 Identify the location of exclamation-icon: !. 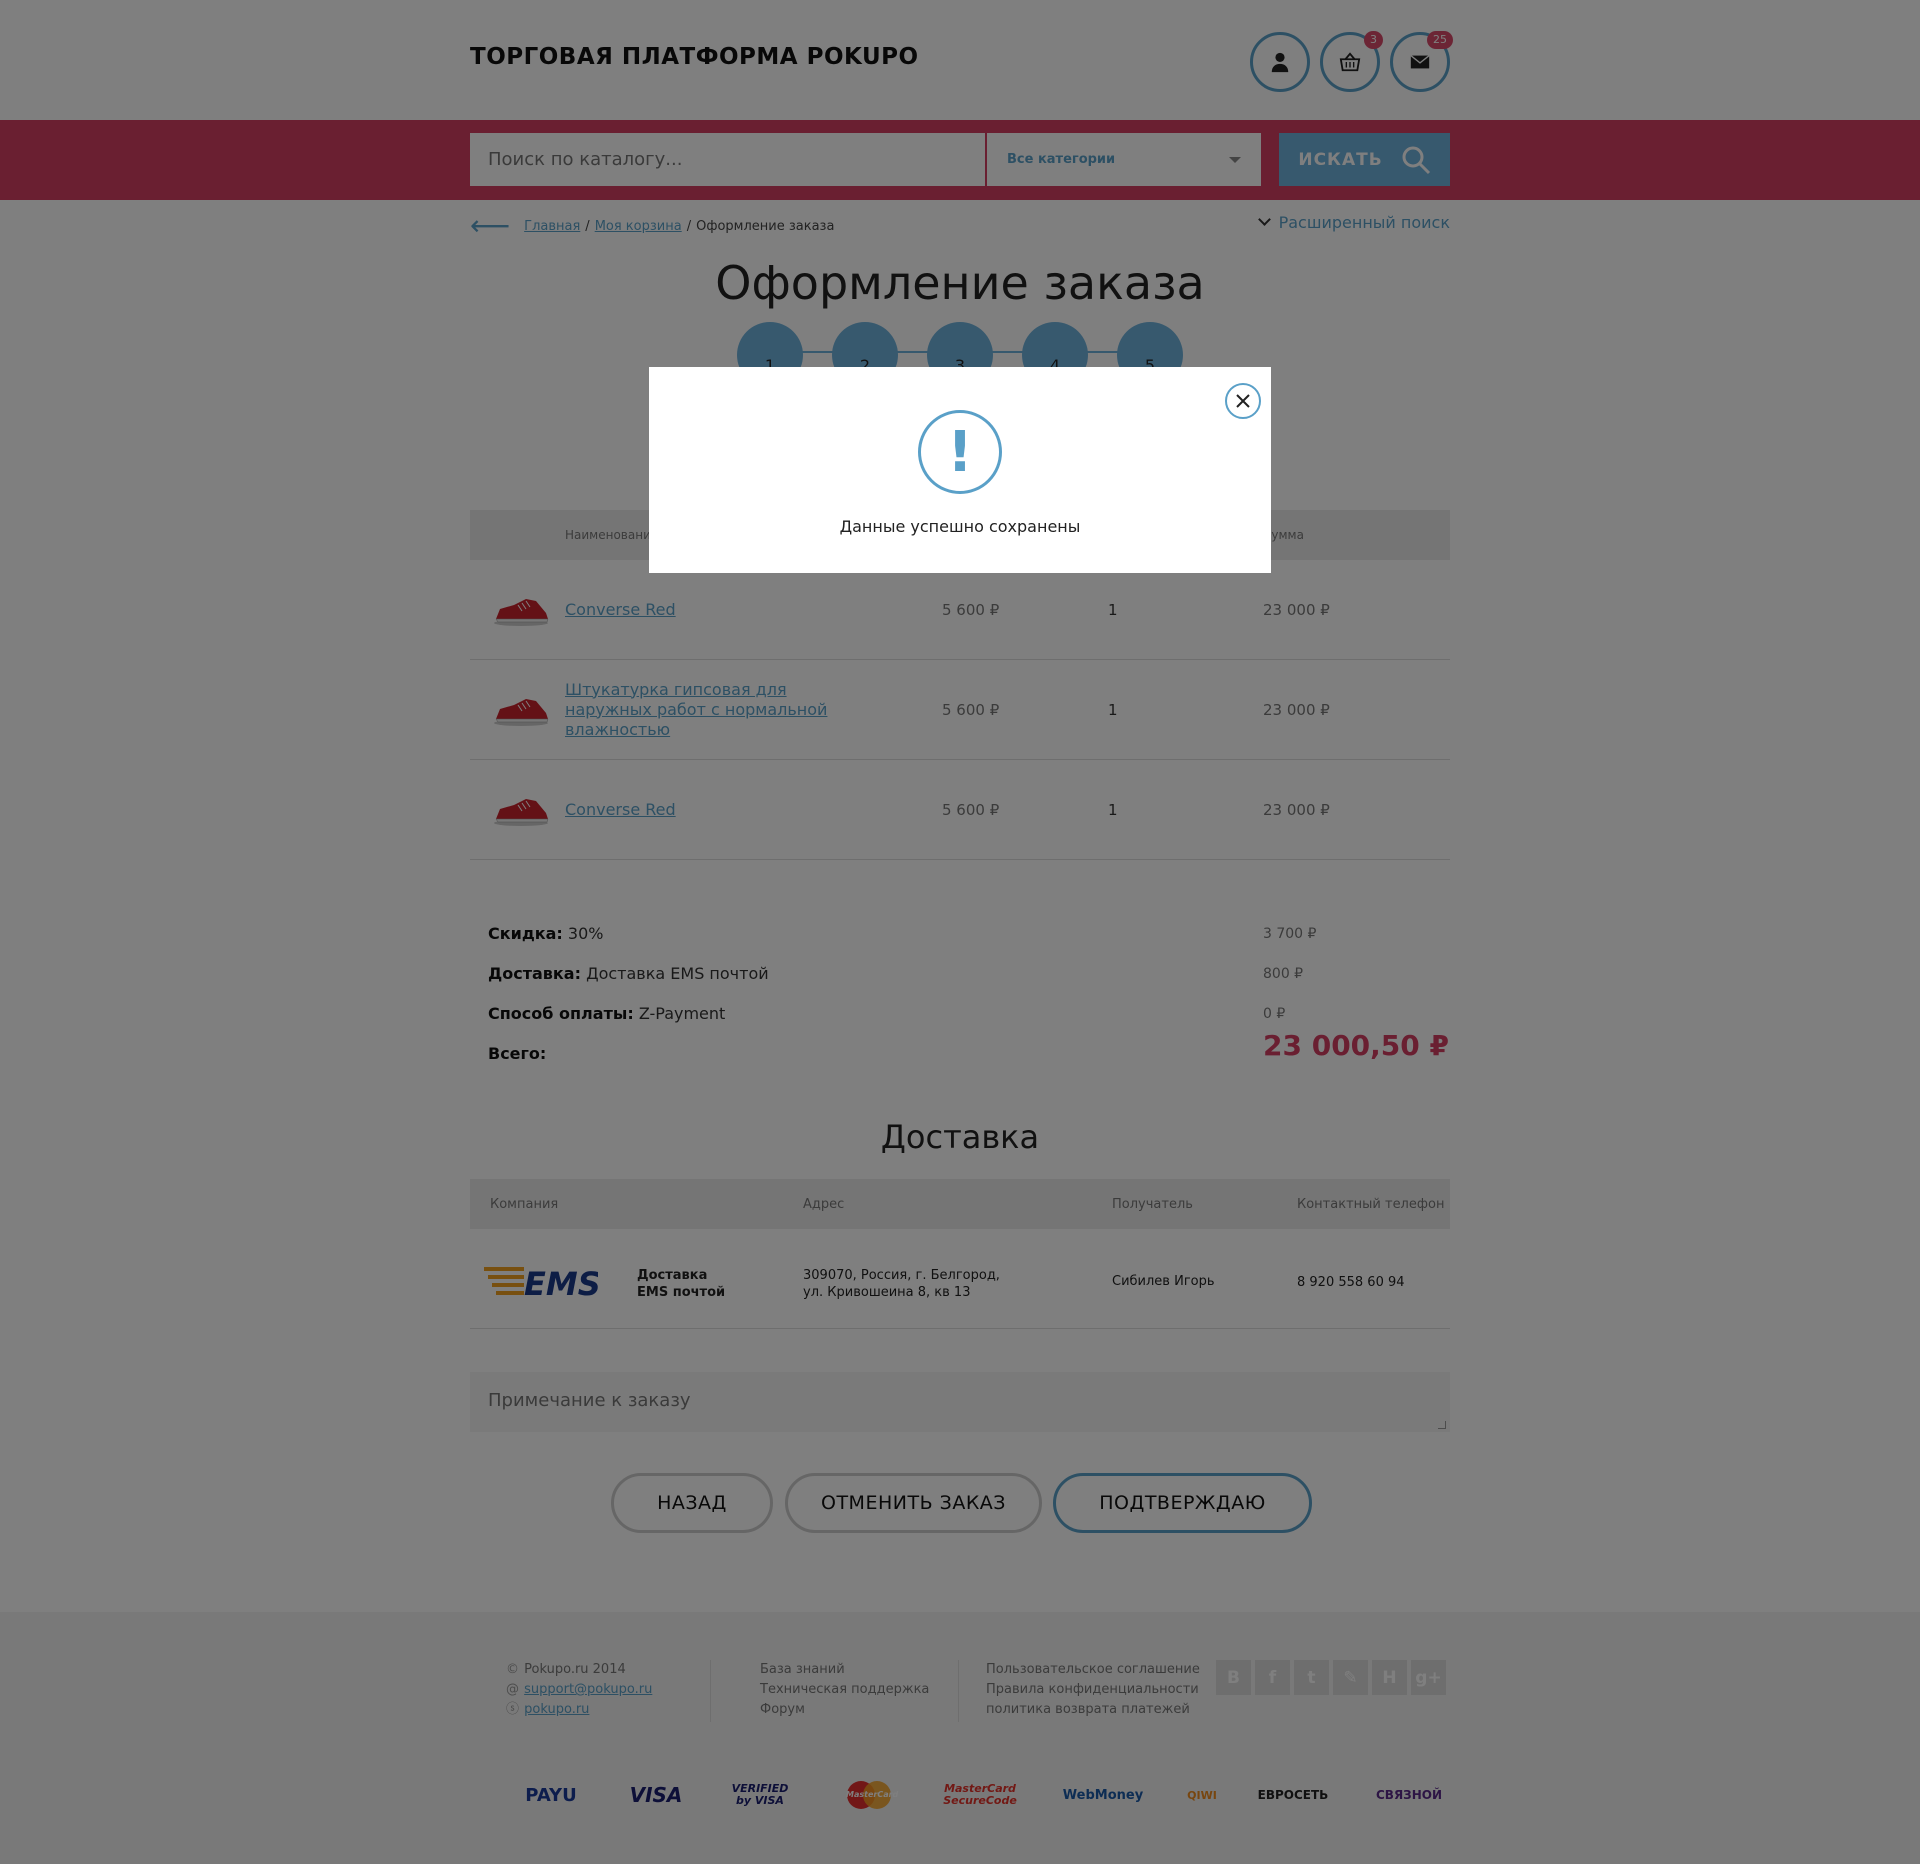
(960, 452).